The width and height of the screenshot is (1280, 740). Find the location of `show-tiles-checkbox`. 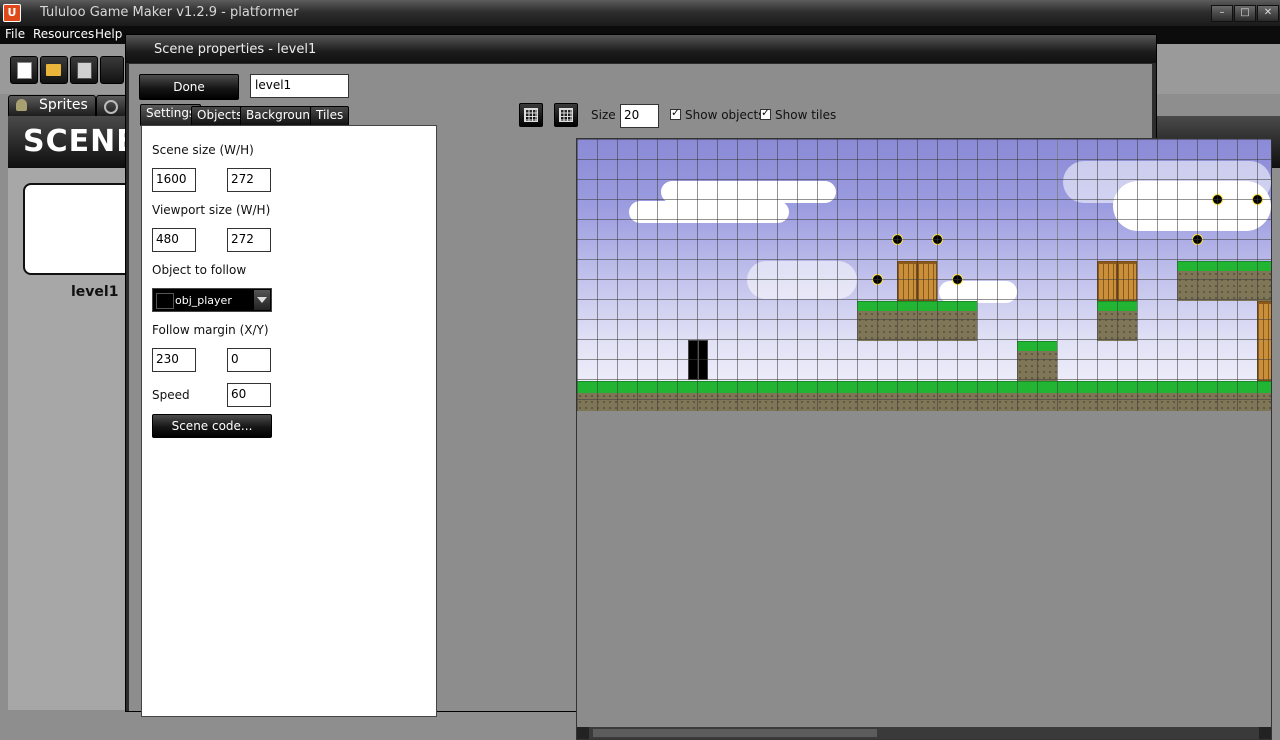

show-tiles-checkbox is located at coordinates (765, 113).